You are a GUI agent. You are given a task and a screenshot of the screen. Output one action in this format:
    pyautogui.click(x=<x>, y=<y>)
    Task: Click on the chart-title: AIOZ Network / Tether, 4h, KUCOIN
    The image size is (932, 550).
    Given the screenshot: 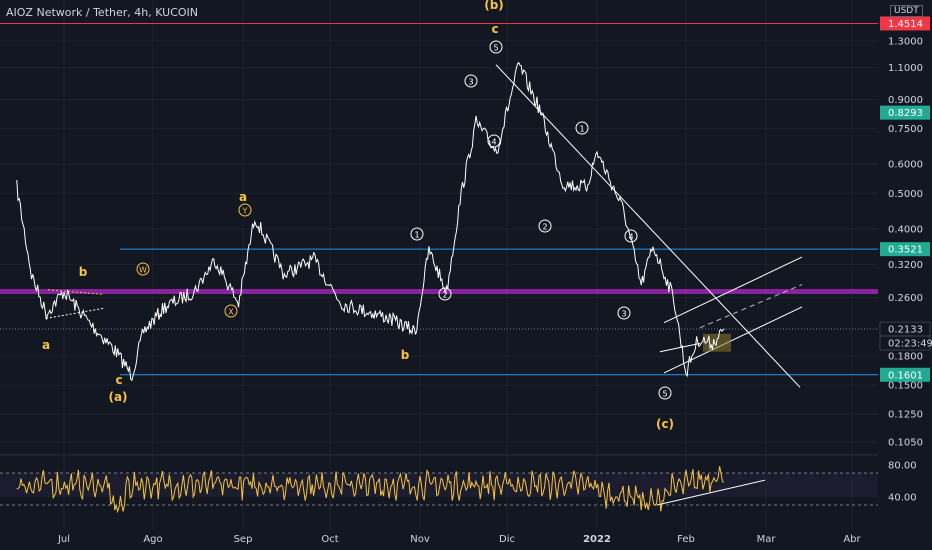 What is the action you would take?
    pyautogui.click(x=102, y=12)
    